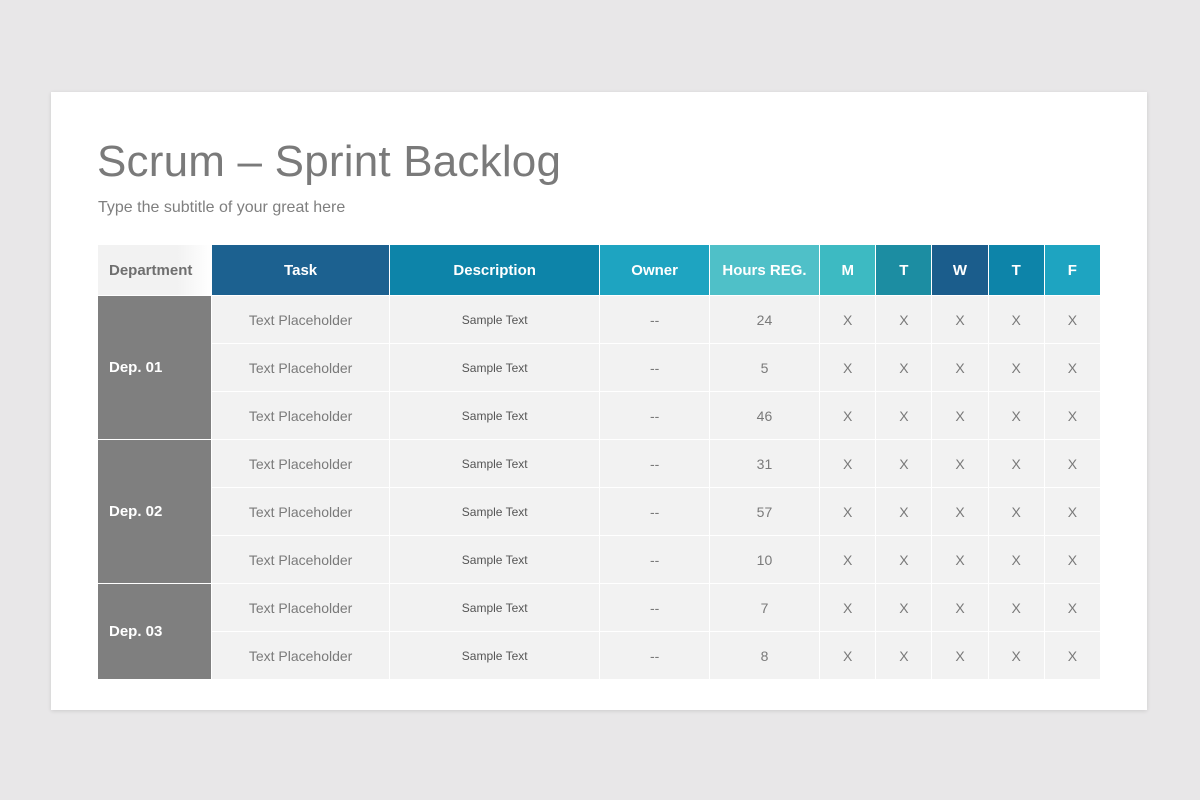  What do you see at coordinates (904, 270) in the screenshot?
I see `header-tuesday: T` at bounding box center [904, 270].